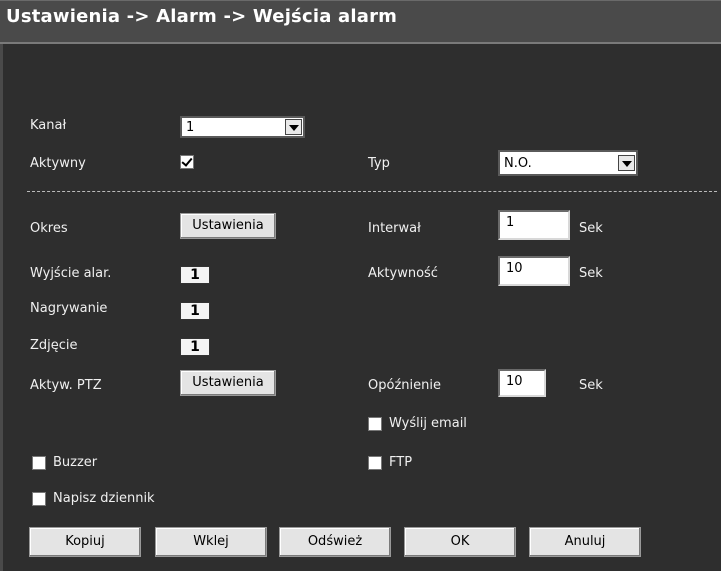 The image size is (721, 571). I want to click on kanal-select: 1, so click(242, 127).